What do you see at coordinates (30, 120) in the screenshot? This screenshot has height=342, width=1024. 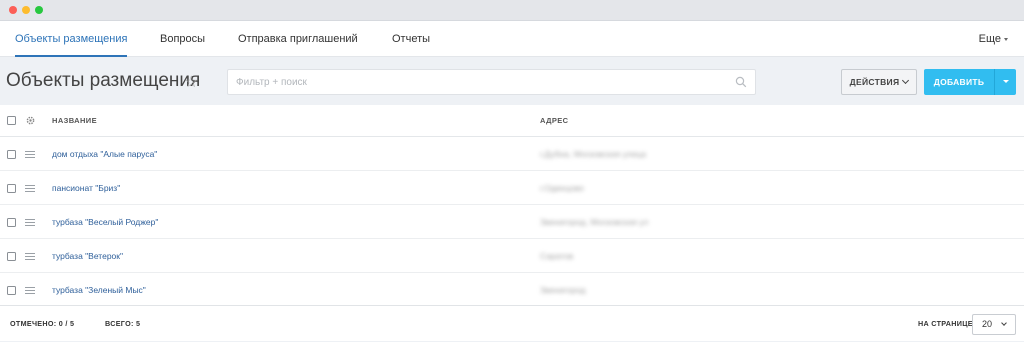 I see `gear-icon` at bounding box center [30, 120].